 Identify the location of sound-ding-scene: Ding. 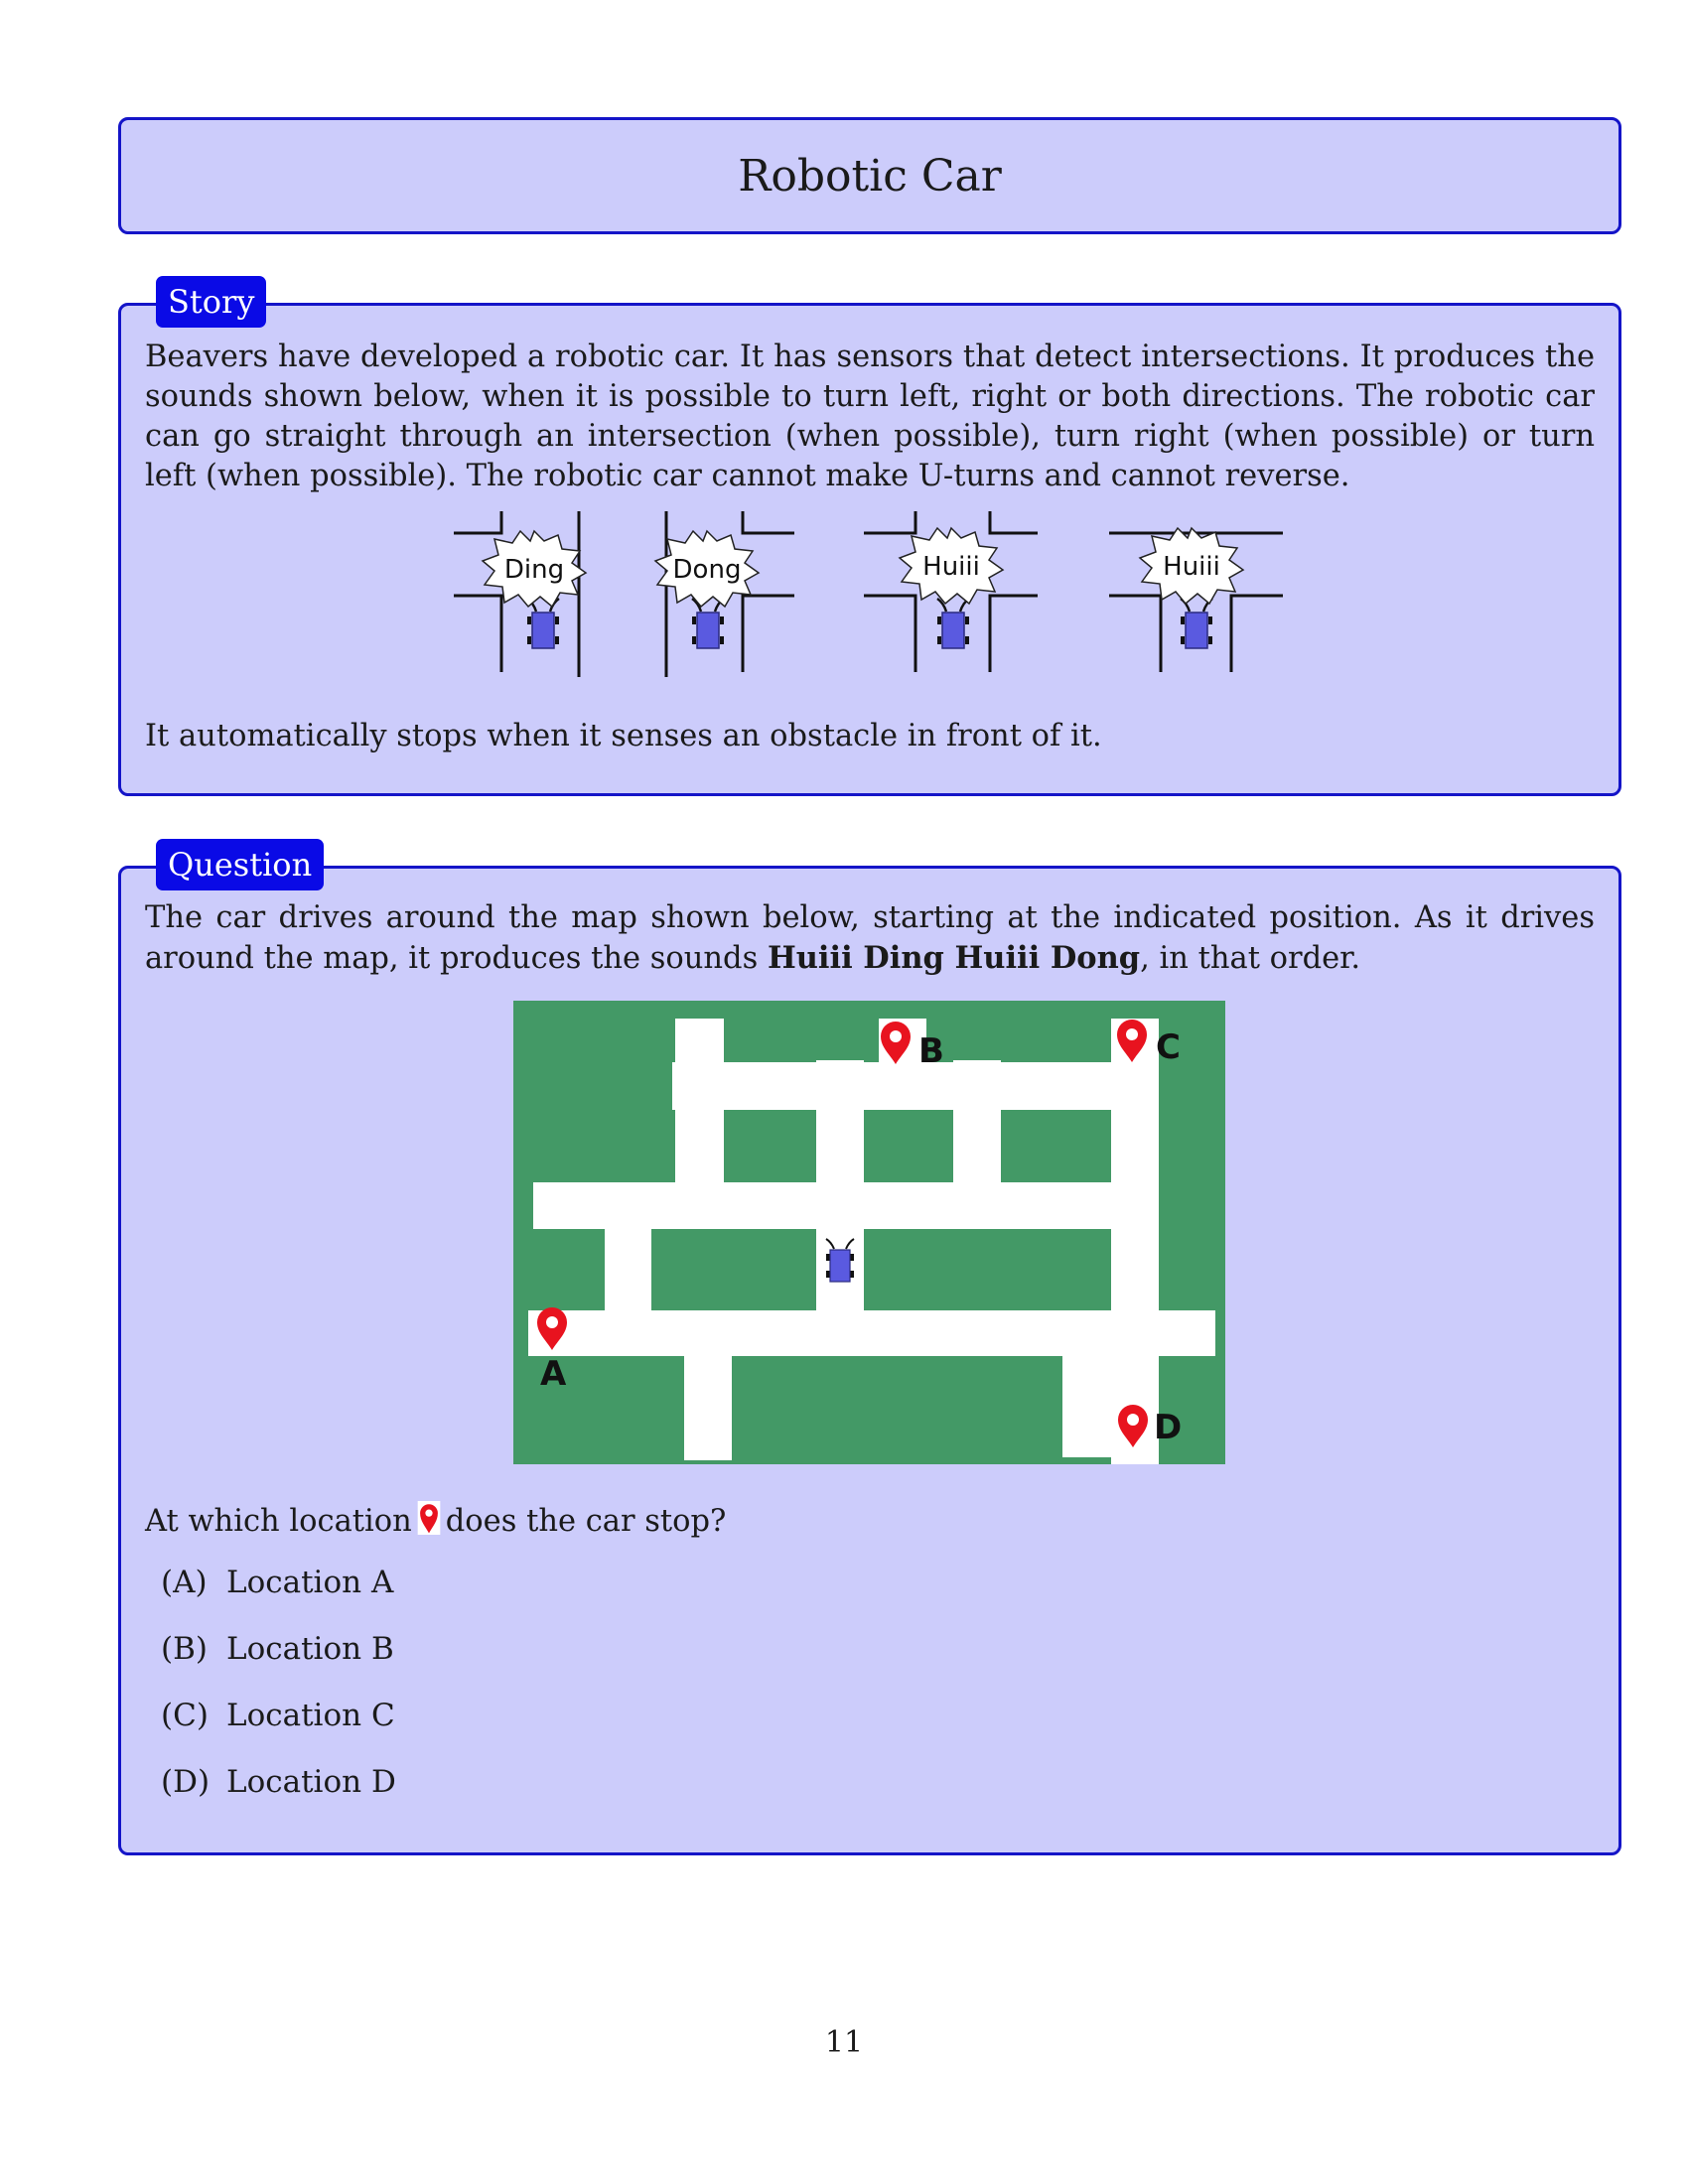
(520, 594).